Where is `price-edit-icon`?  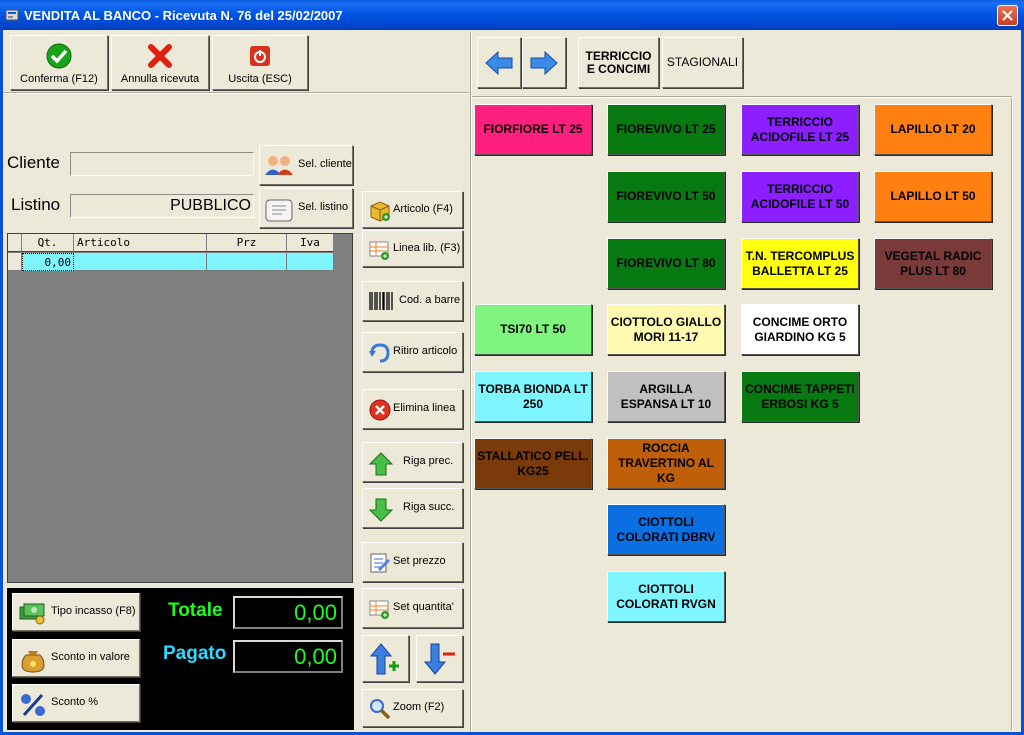 price-edit-icon is located at coordinates (380, 564).